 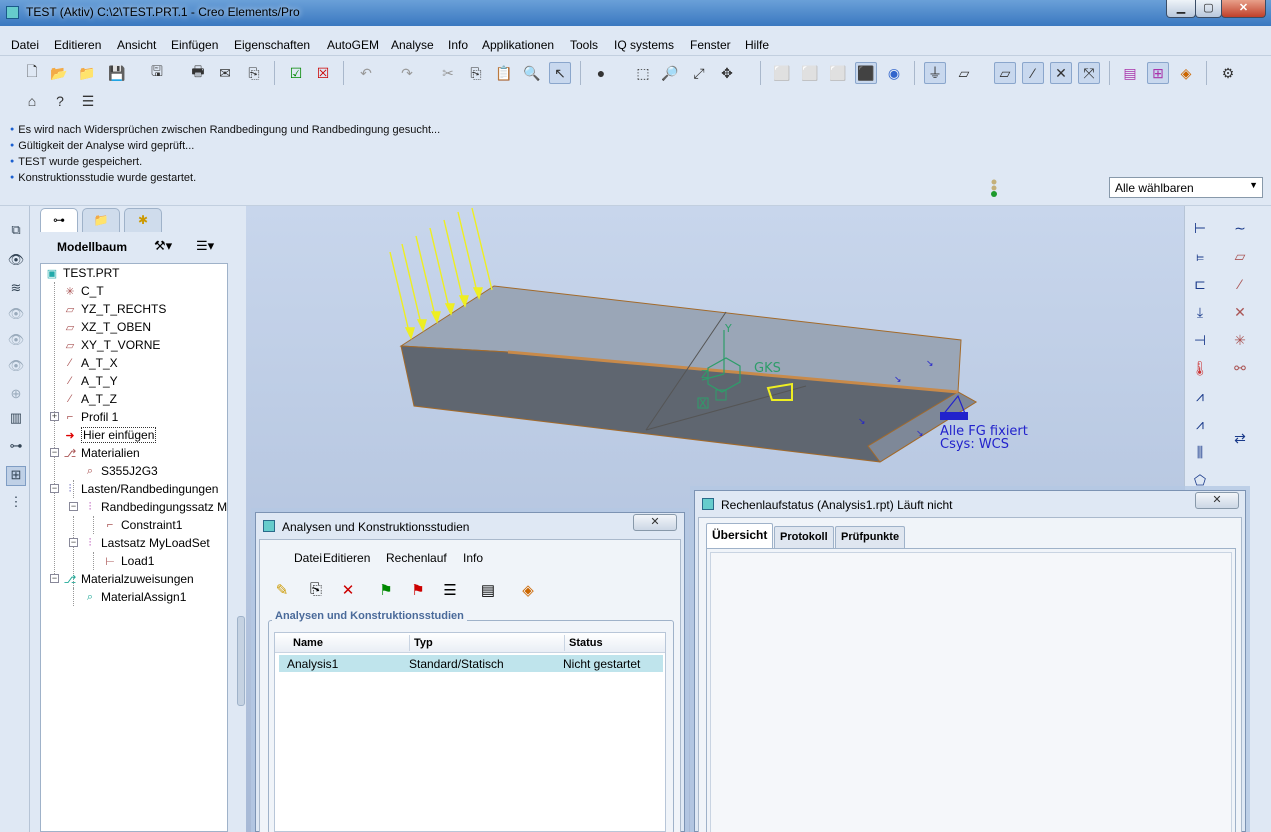 What do you see at coordinates (1061, 73) in the screenshot?
I see `point-display-icon: ✕` at bounding box center [1061, 73].